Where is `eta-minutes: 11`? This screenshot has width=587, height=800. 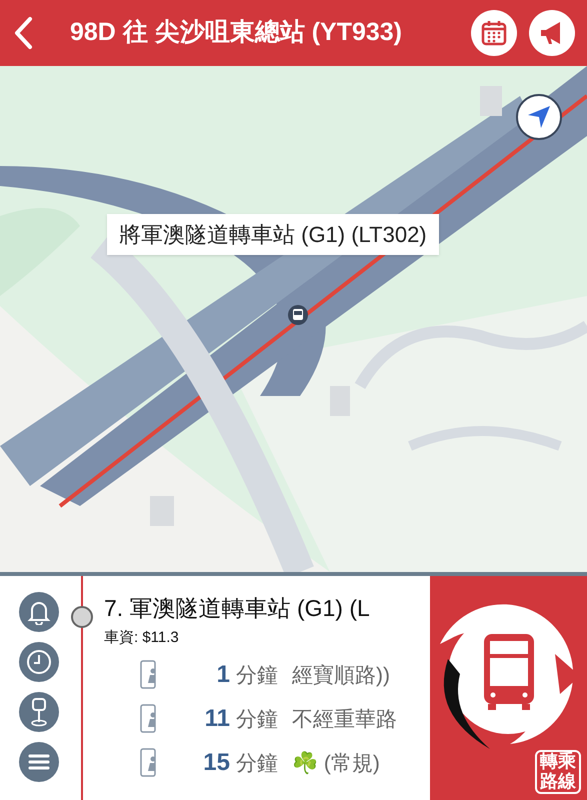 eta-minutes: 11 is located at coordinates (217, 719).